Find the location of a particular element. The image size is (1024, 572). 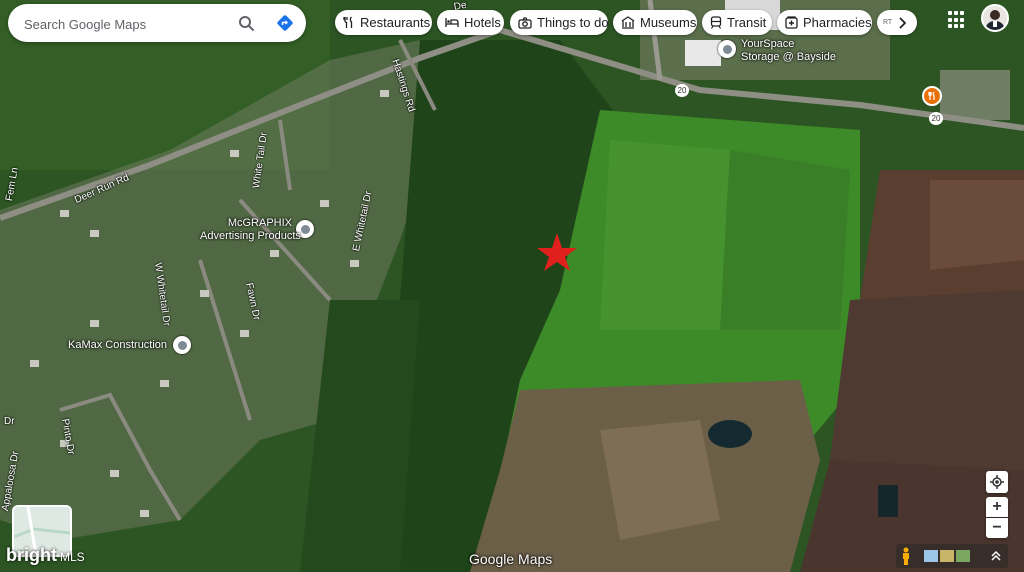

poi-pin-yourspace is located at coordinates (727, 49).